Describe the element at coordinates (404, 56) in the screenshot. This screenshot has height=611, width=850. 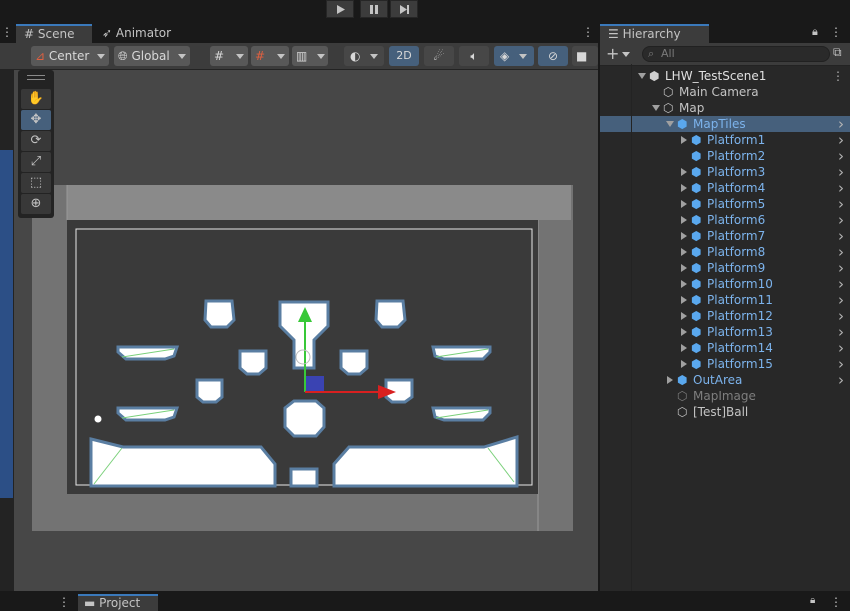
I see `toggle-2d-button: 2D` at that location.